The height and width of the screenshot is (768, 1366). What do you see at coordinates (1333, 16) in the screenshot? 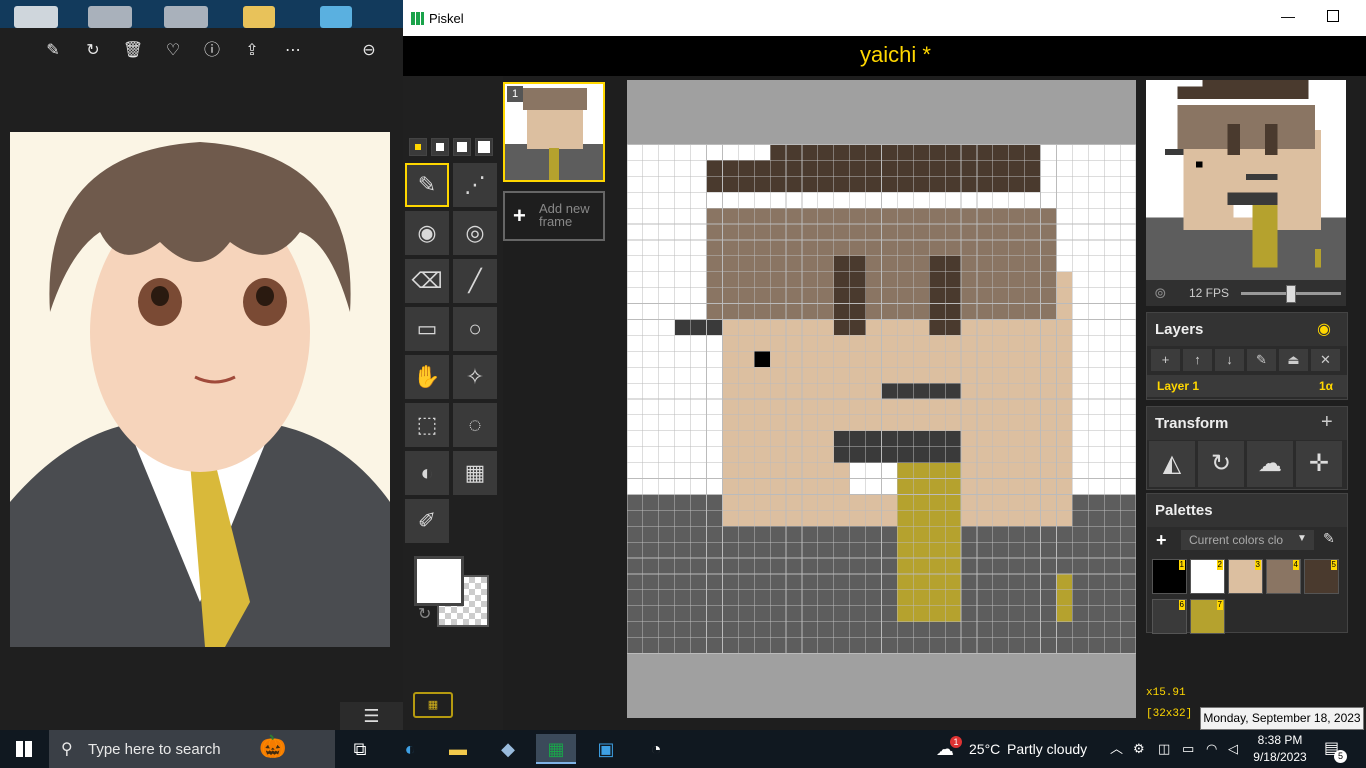
I see `maximize-button` at bounding box center [1333, 16].